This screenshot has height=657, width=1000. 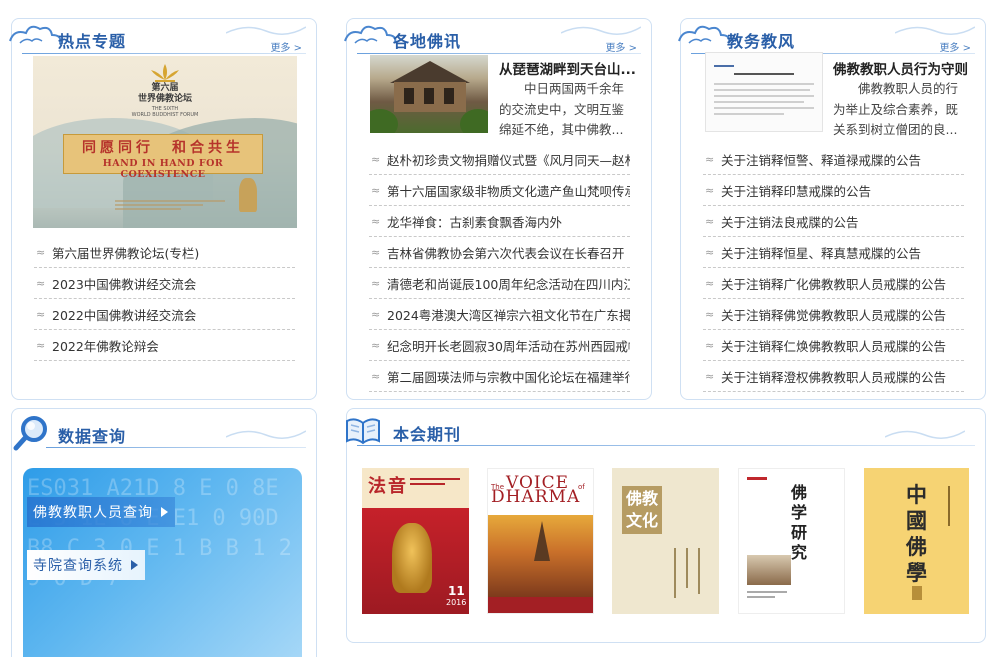 I want to click on affairs-feature-title: 佛教教职人员行为守则, so click(x=905, y=68).